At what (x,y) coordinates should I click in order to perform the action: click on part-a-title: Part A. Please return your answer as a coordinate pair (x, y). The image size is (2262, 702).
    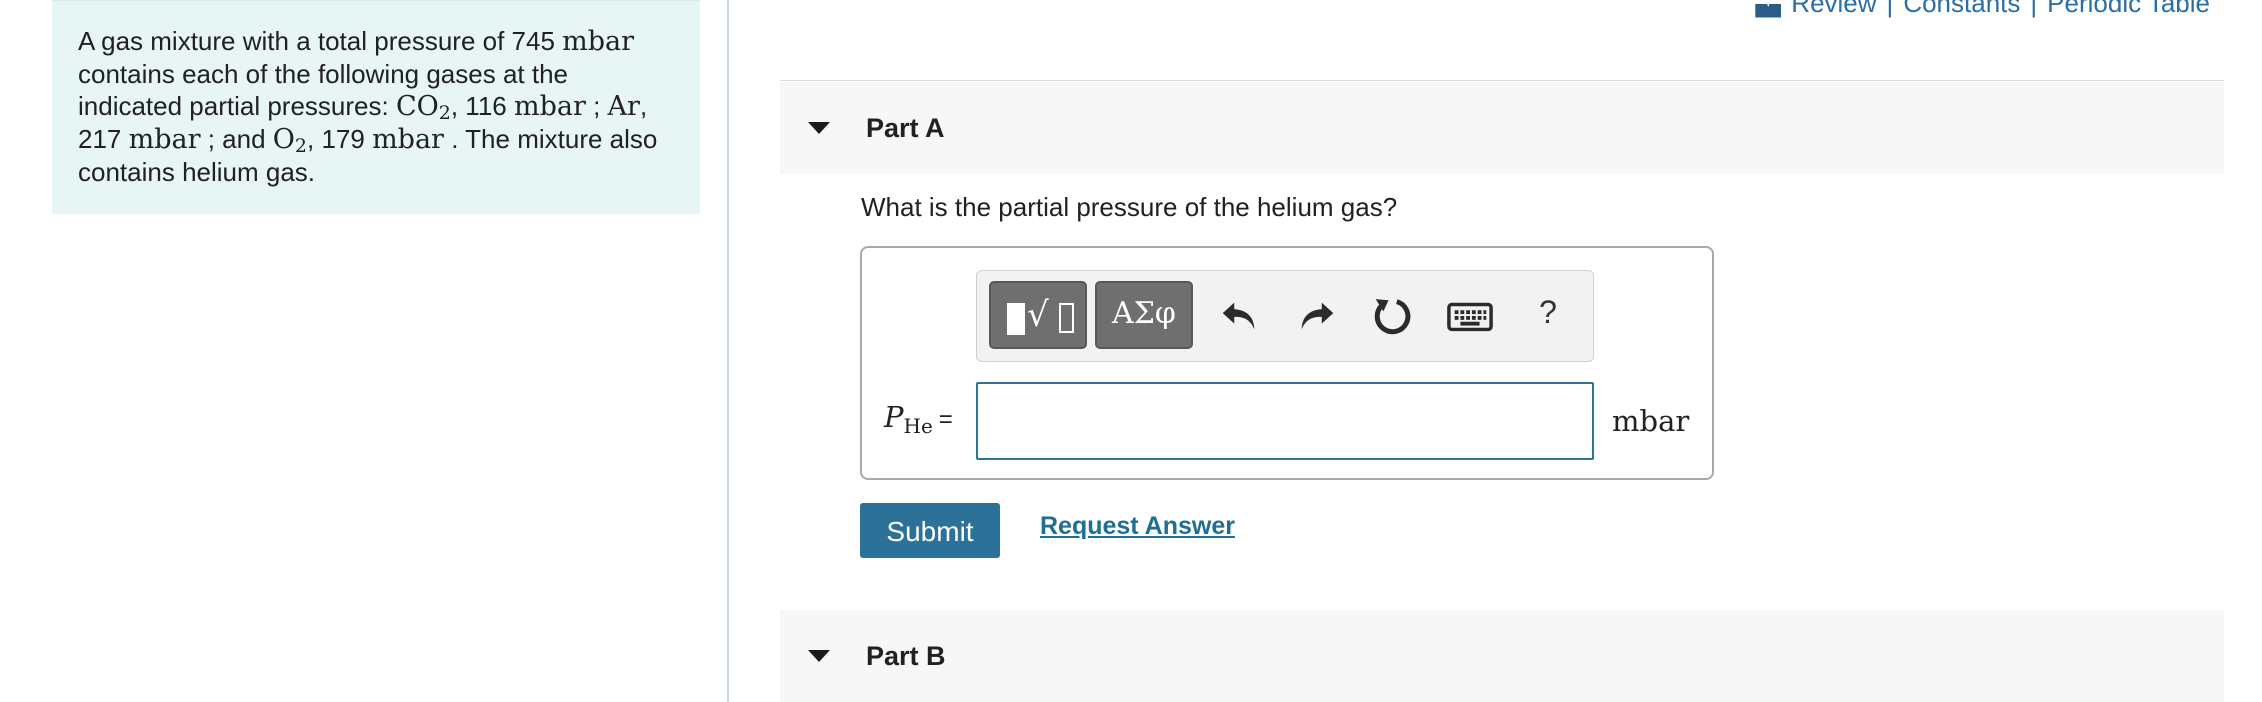
    Looking at the image, I should click on (905, 128).